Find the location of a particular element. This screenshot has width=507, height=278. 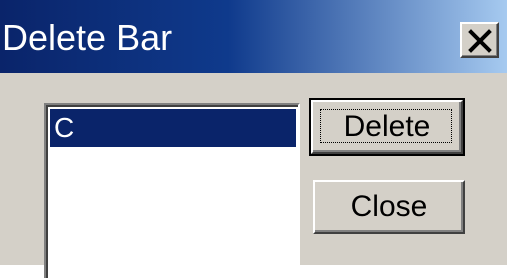

title-close-button is located at coordinates (479, 40).